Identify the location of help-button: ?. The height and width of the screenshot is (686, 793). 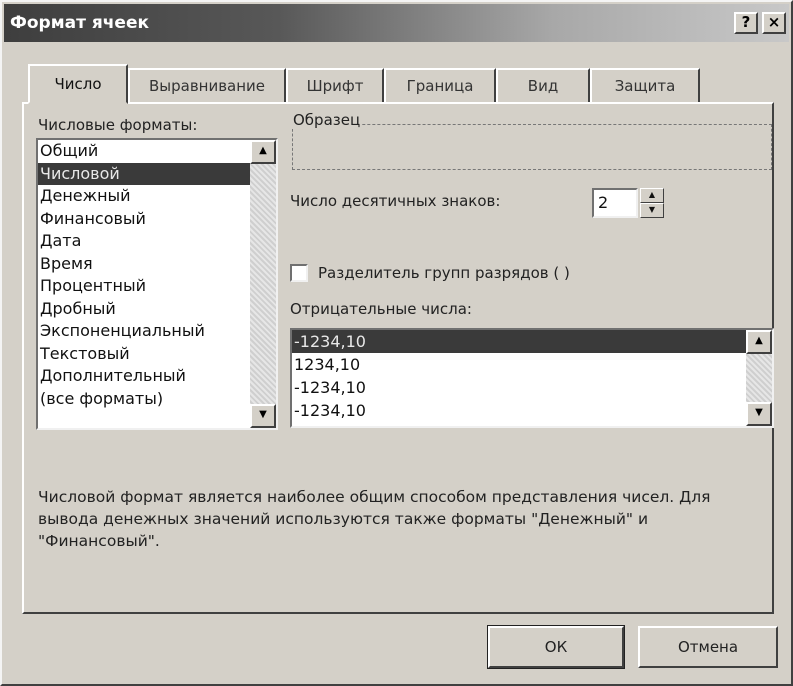
(746, 23).